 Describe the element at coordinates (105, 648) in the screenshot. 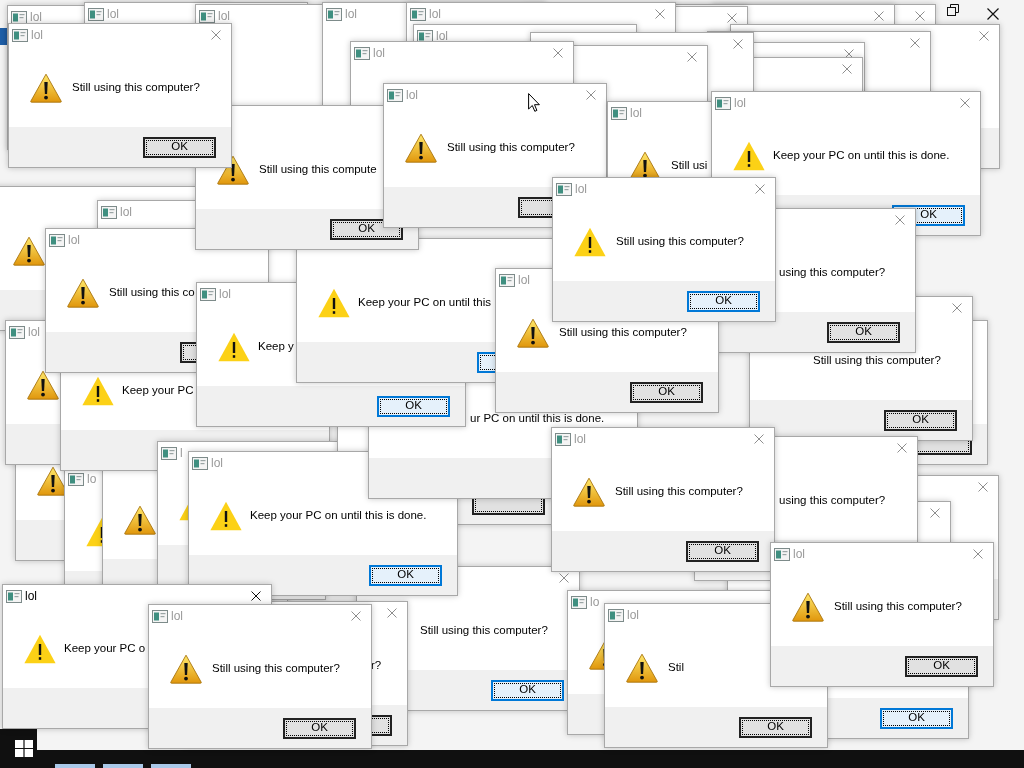

I see `dialog-message: Keep your PC o` at that location.